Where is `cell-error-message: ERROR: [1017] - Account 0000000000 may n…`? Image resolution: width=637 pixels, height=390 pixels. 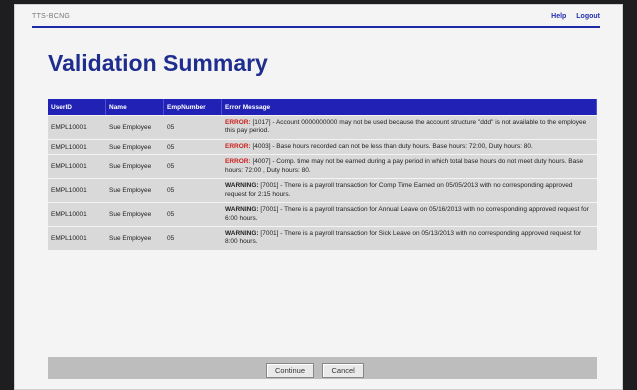
cell-error-message: ERROR: [1017] - Account 0000000000 may n… is located at coordinates (409, 127).